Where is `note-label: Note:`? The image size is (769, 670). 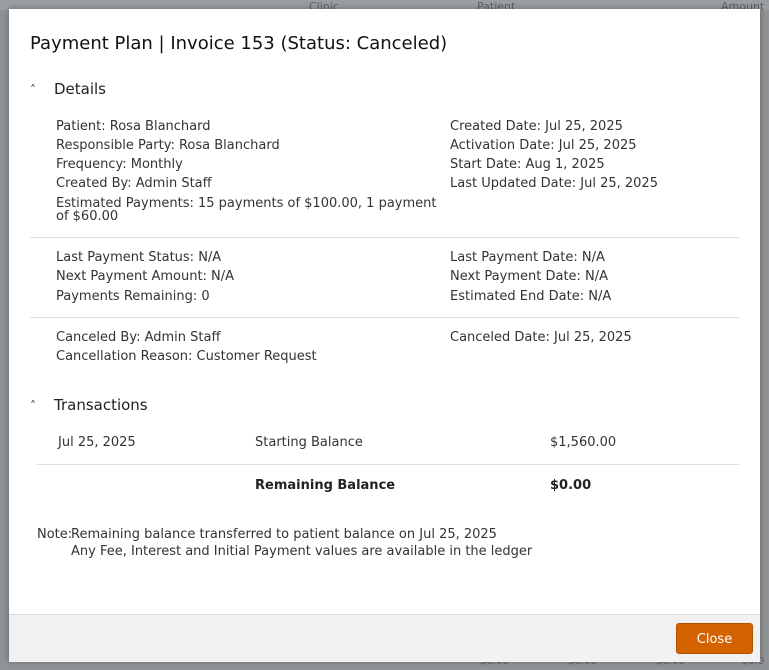 note-label: Note: is located at coordinates (55, 534).